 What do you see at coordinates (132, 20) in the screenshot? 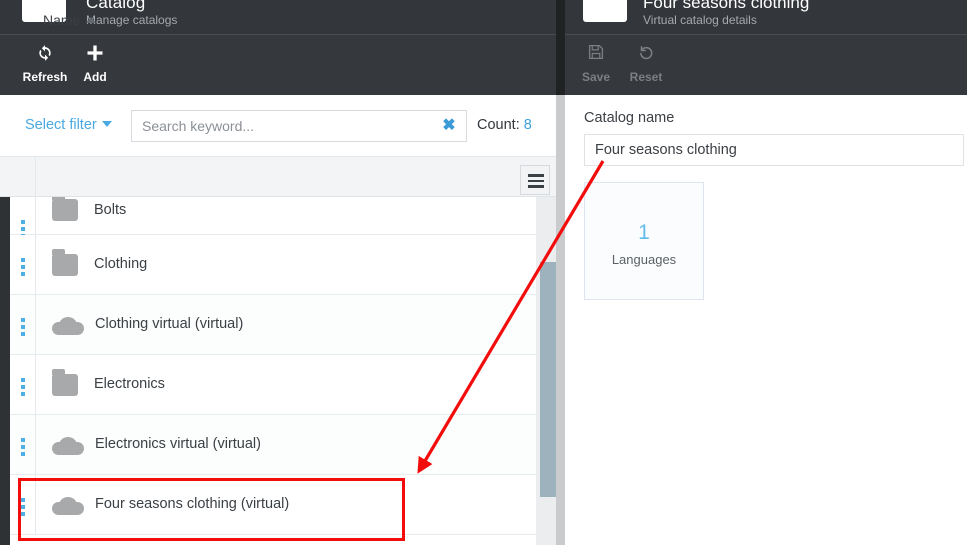
I see `page-subtitle: Manage catalogs` at bounding box center [132, 20].